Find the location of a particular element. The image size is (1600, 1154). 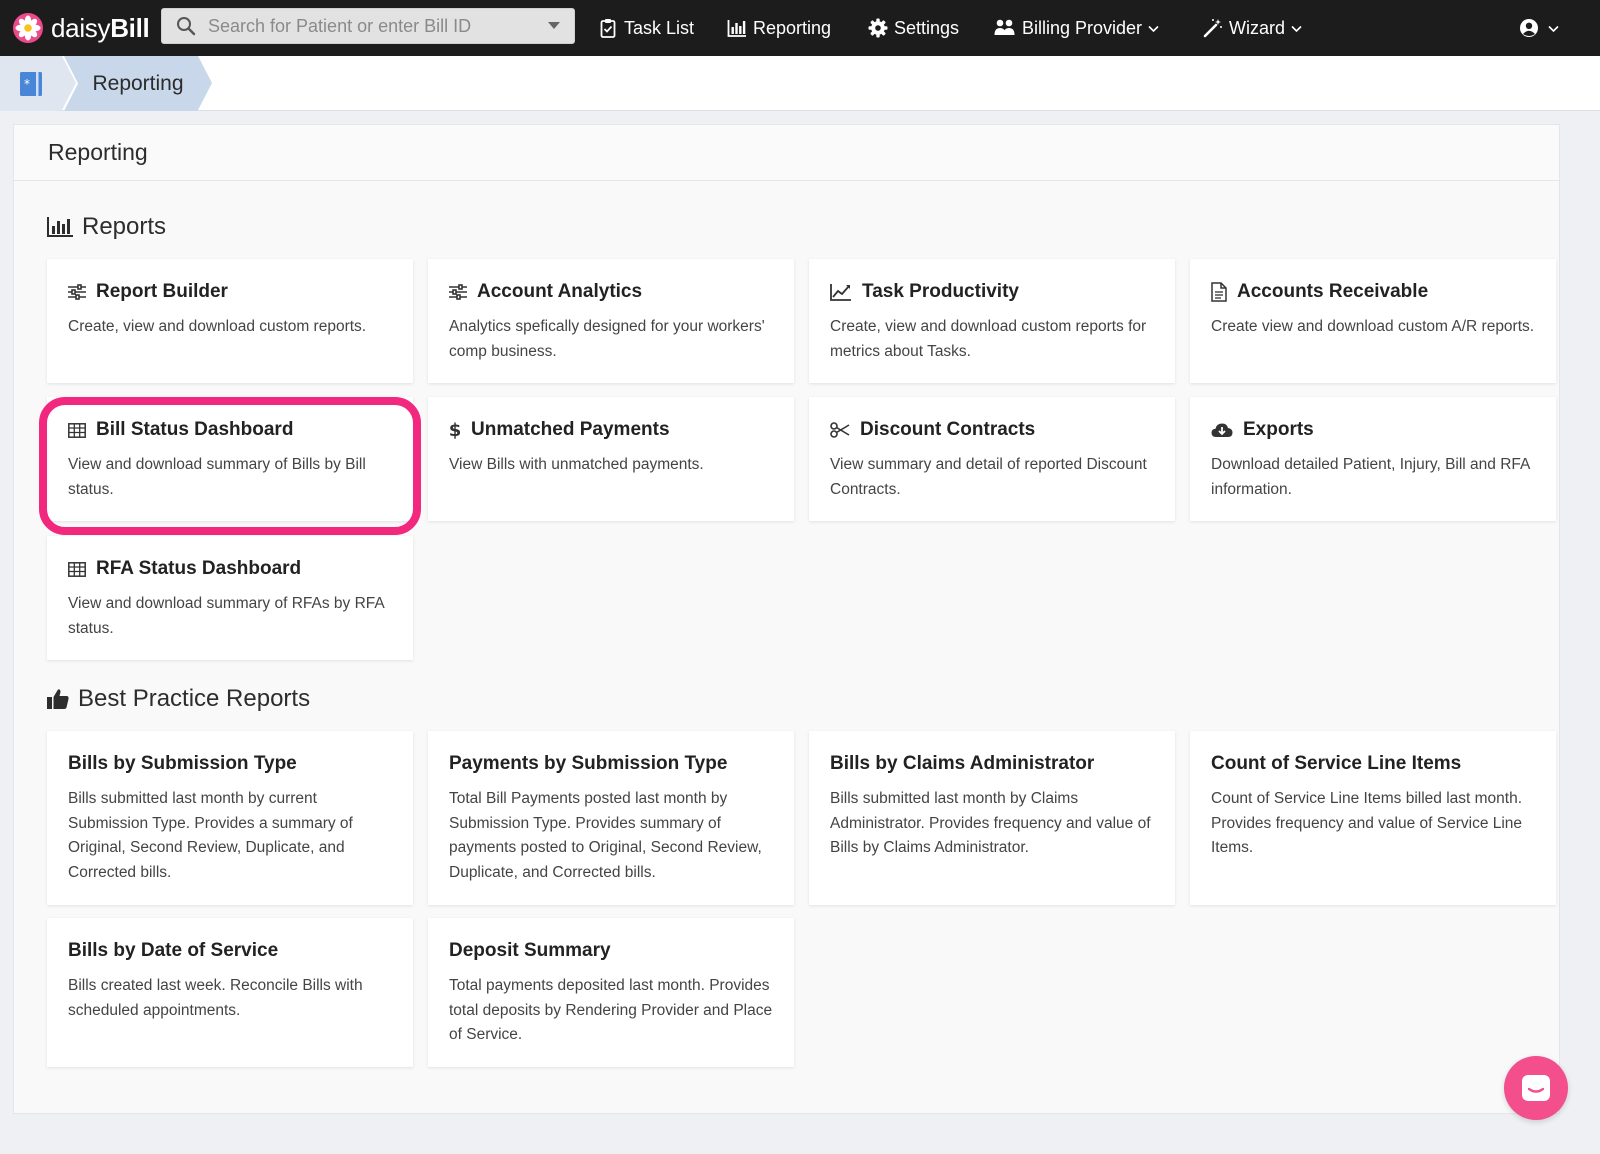

nav-settings-label: Settings is located at coordinates (927, 27).